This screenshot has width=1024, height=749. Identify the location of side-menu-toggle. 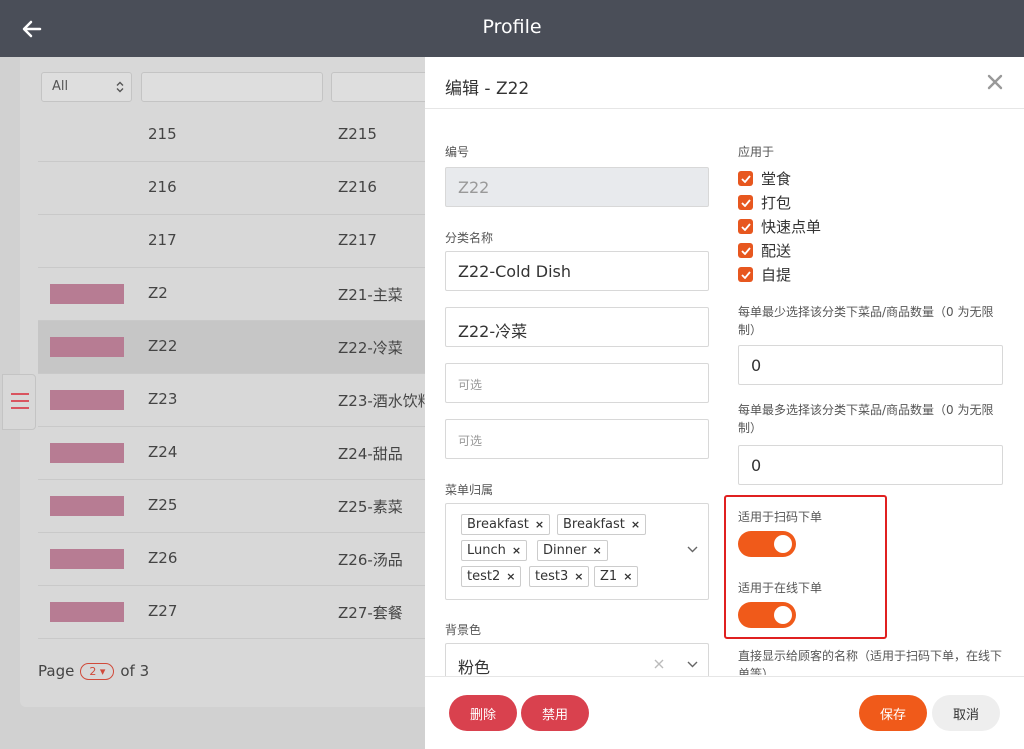
(19, 402).